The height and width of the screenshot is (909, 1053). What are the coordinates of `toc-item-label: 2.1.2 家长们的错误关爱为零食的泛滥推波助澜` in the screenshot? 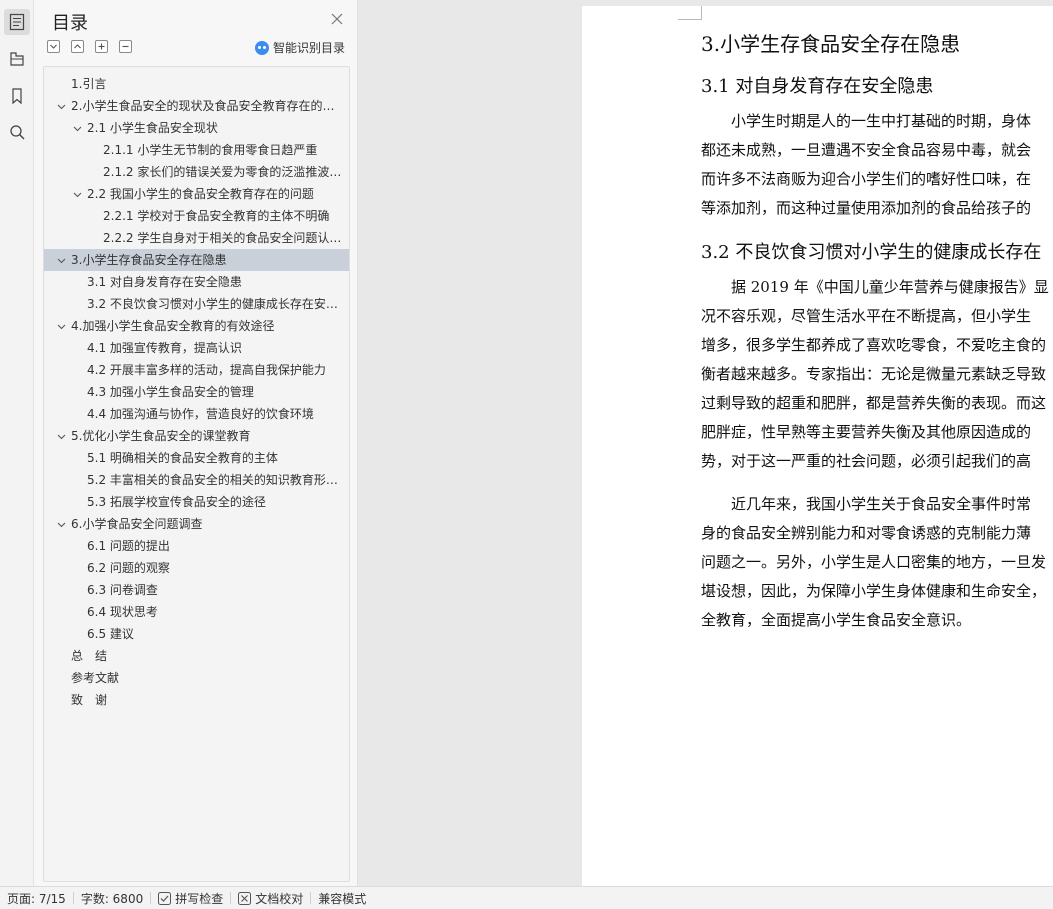 It's located at (223, 172).